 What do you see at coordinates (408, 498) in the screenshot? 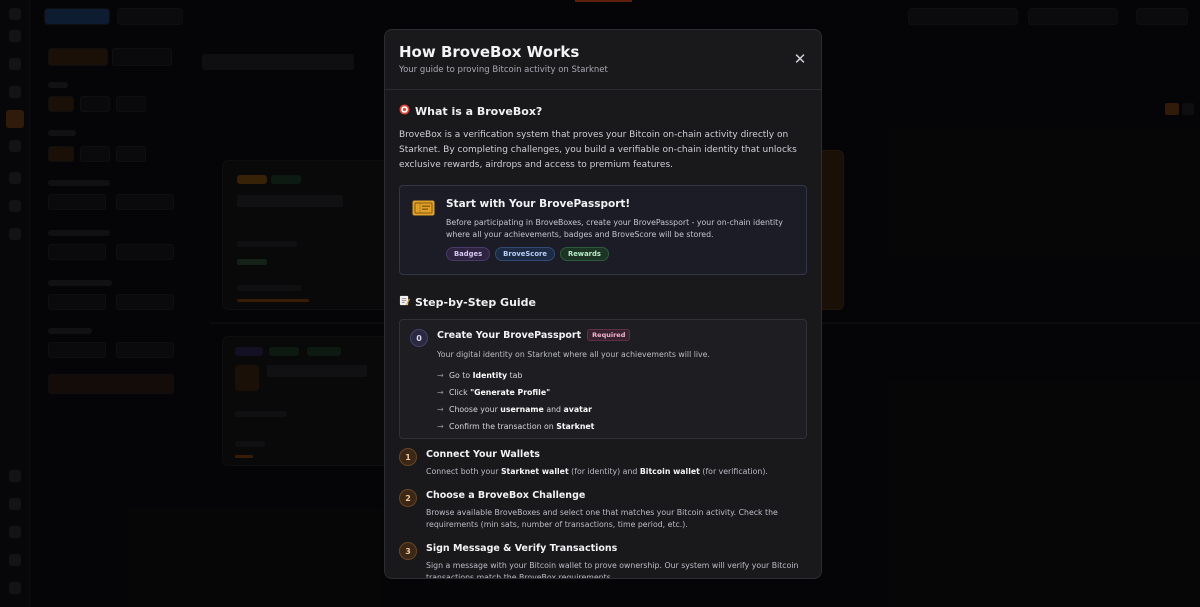
I see `step-number: 2` at bounding box center [408, 498].